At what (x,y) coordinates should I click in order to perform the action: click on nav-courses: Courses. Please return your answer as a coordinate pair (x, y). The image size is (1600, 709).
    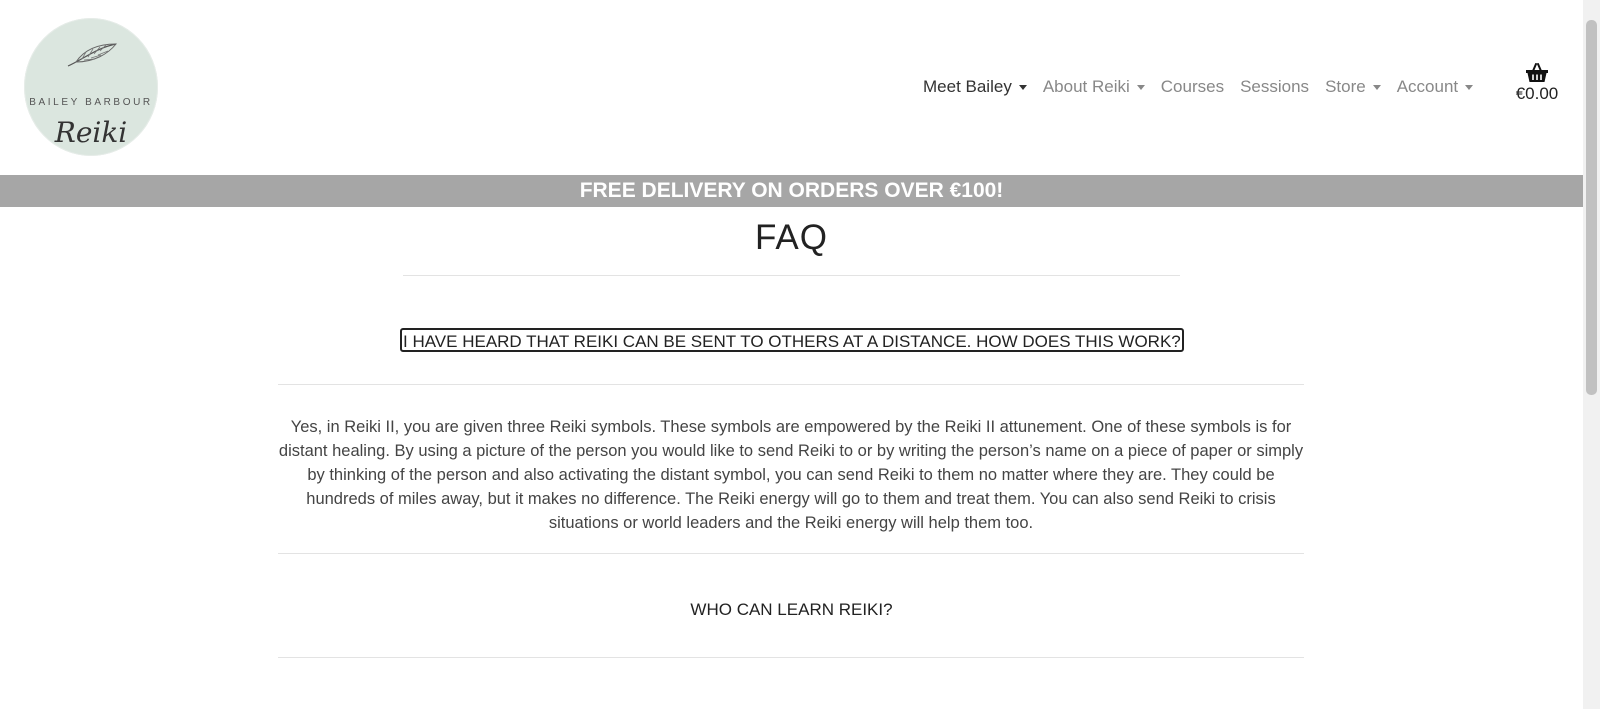
    Looking at the image, I should click on (1192, 87).